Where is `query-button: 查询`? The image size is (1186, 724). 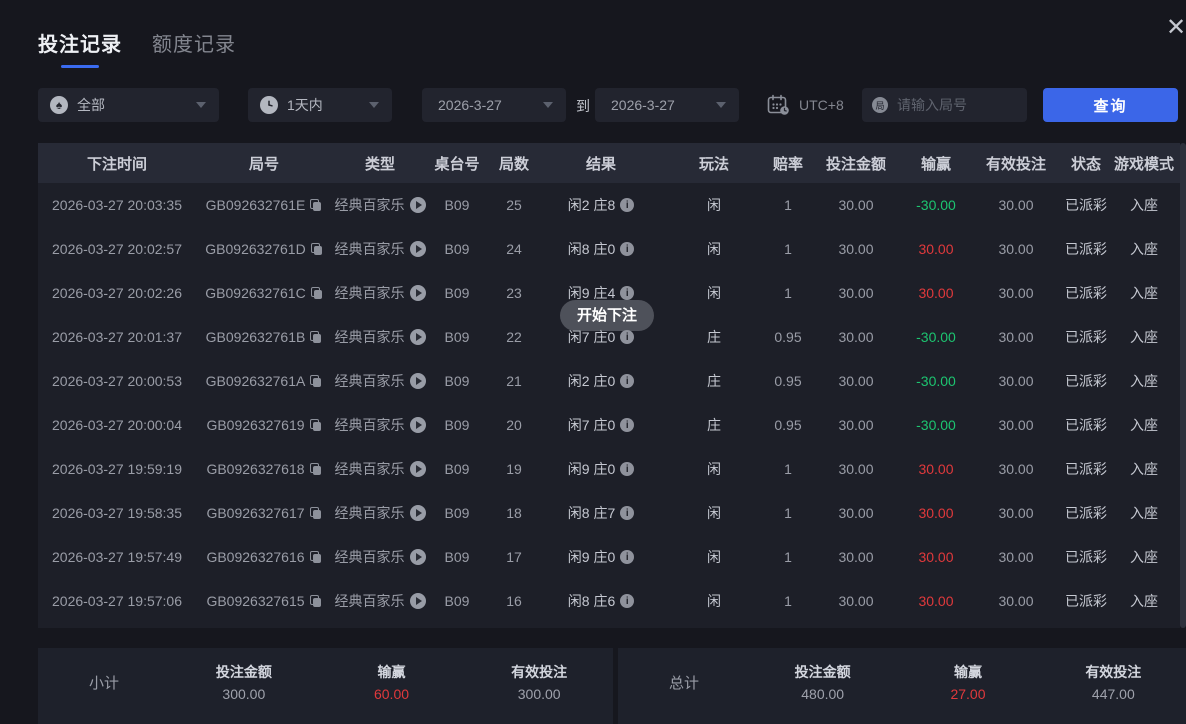 query-button: 查询 is located at coordinates (1110, 105).